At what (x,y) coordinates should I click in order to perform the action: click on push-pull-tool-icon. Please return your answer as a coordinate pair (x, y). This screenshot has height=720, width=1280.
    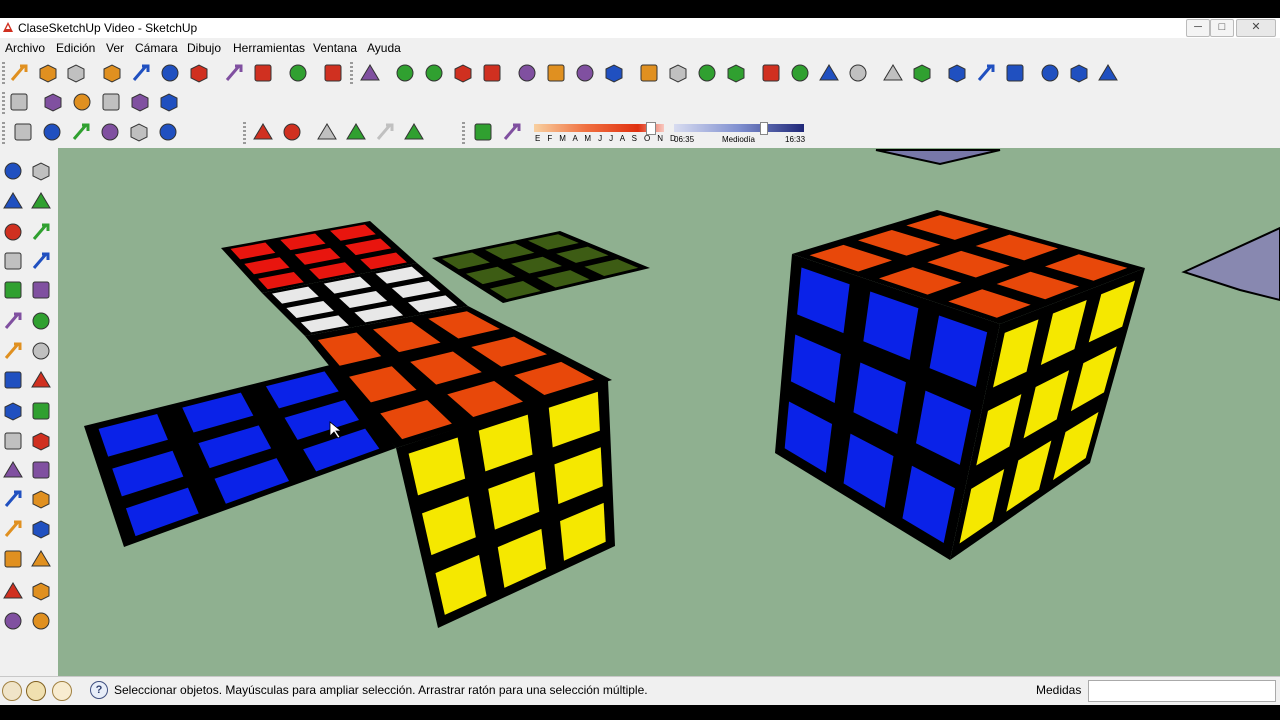
    Looking at the image, I should click on (41, 321).